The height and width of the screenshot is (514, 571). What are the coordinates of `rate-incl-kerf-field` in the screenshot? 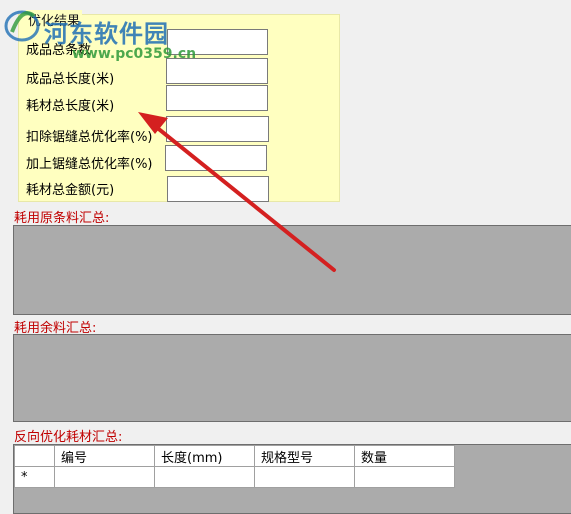 It's located at (216, 158).